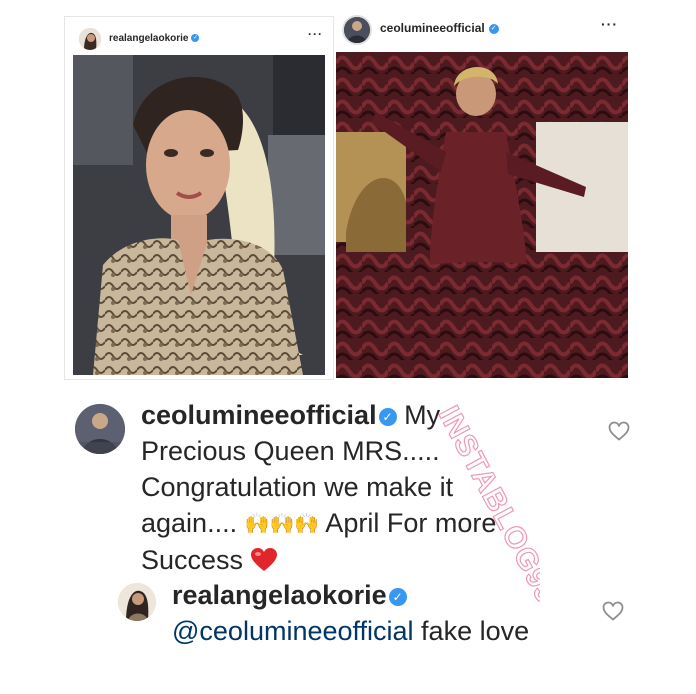 Image resolution: width=696 pixels, height=694 pixels. What do you see at coordinates (293, 631) in the screenshot?
I see `mention-link: @ceolumineeofficial` at bounding box center [293, 631].